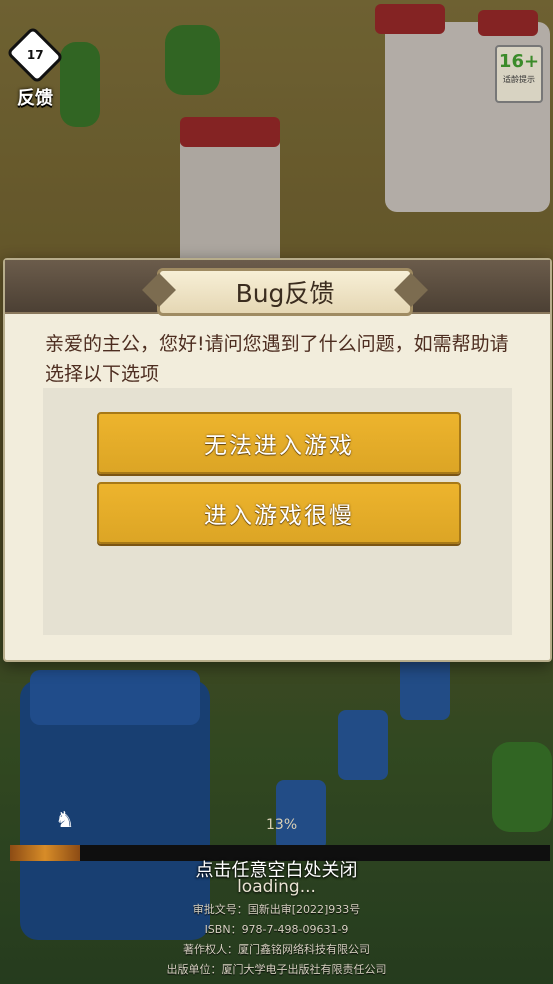 The height and width of the screenshot is (984, 553). I want to click on publisher: 出版单位：厦门大学电子出版社有限责任公司, so click(276, 969).